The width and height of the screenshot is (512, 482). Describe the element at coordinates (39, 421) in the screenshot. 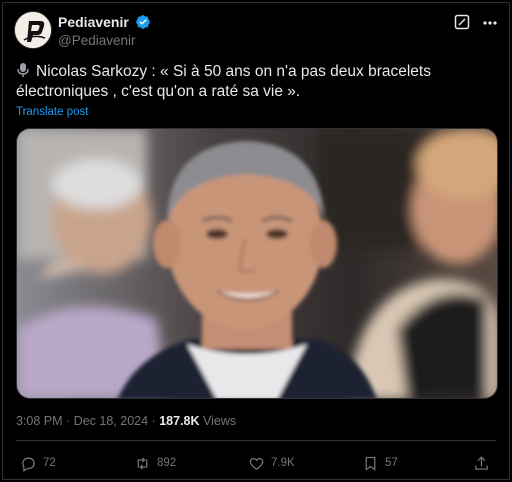

I see `post-time: 3:08 PM` at that location.